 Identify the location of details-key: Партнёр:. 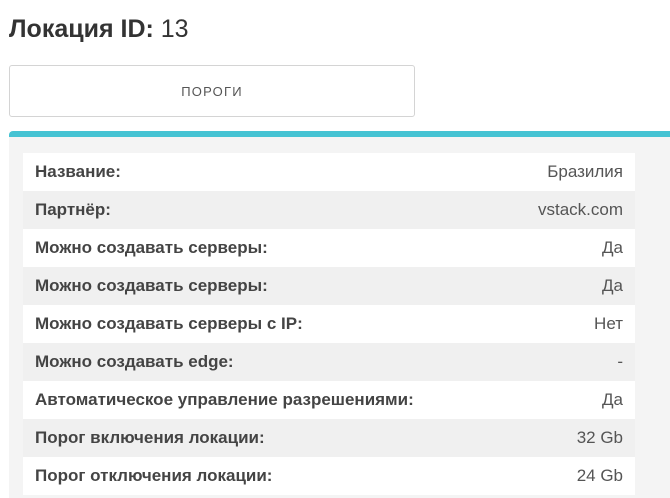
(73, 209).